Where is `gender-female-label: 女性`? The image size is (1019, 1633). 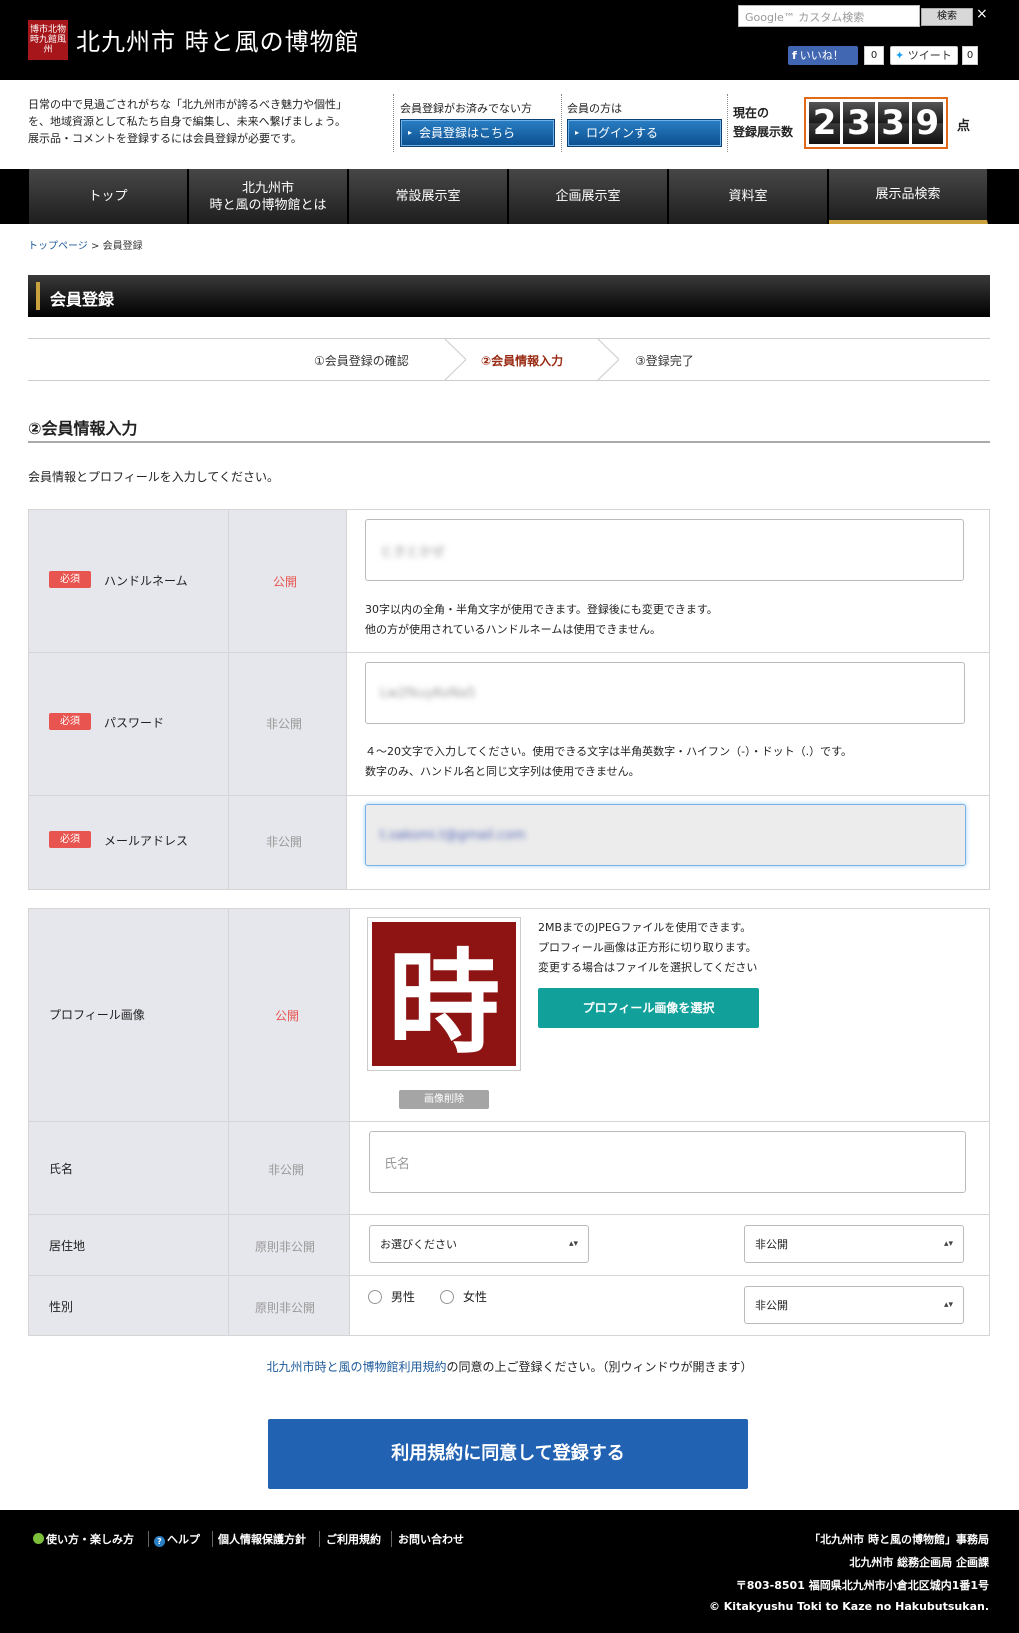 gender-female-label: 女性 is located at coordinates (475, 1296).